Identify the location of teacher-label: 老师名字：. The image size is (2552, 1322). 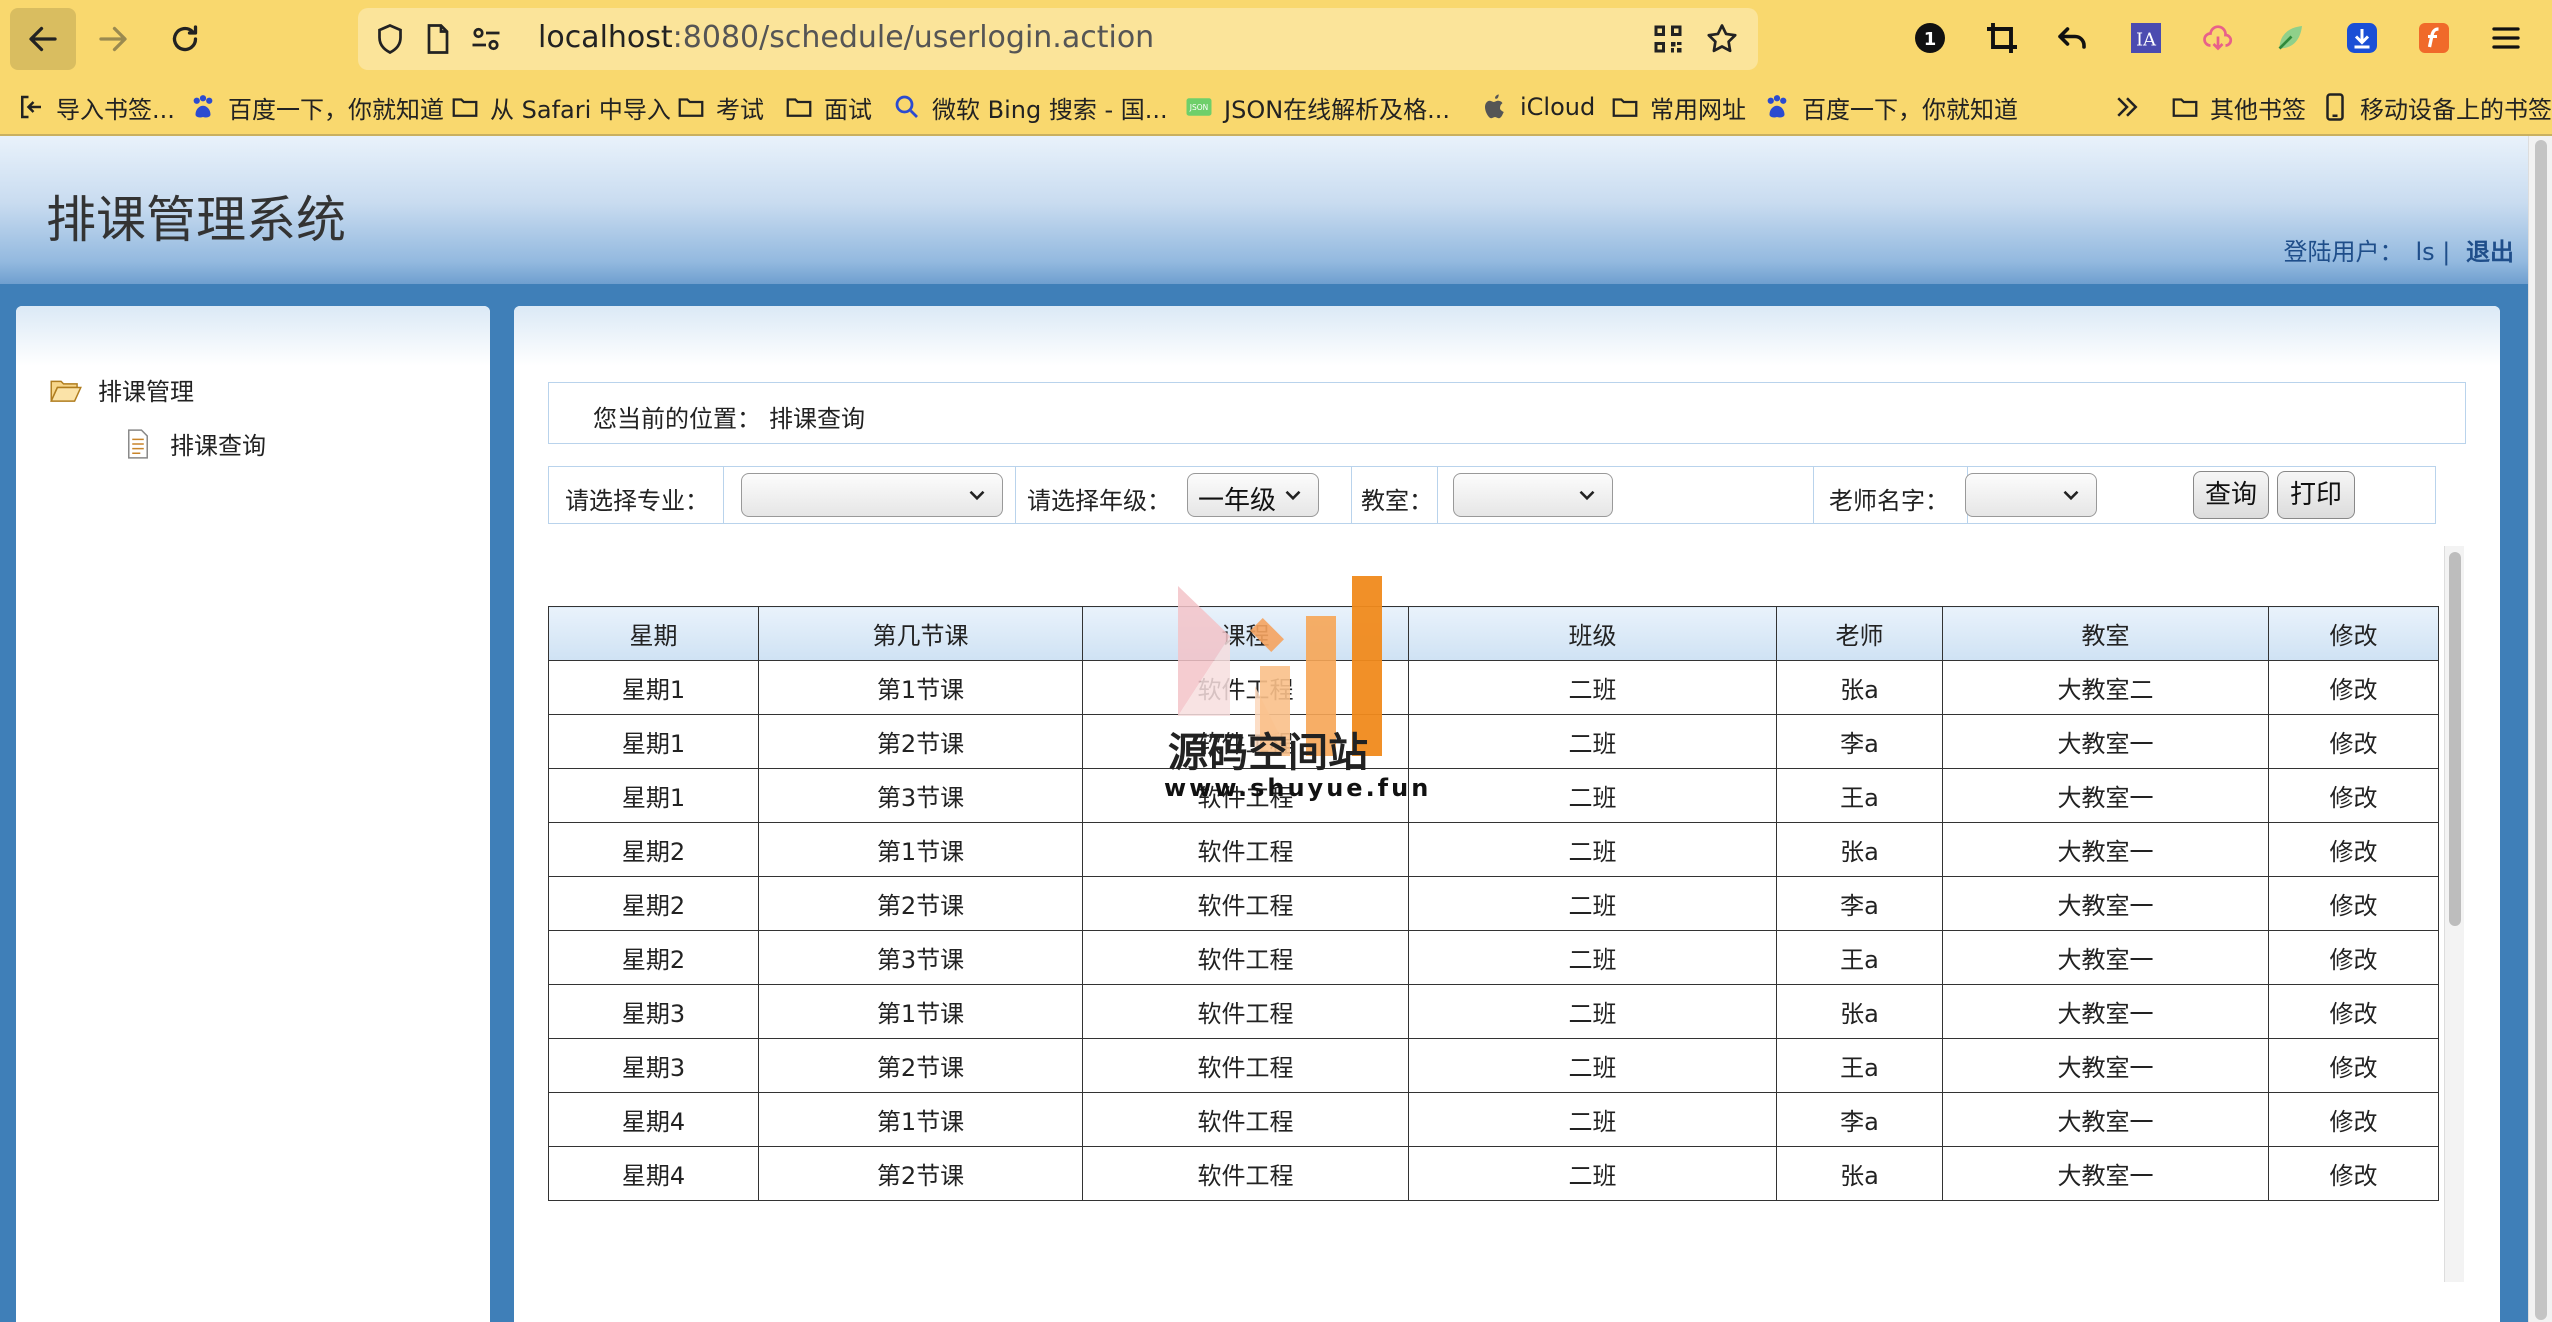
(1889, 501).